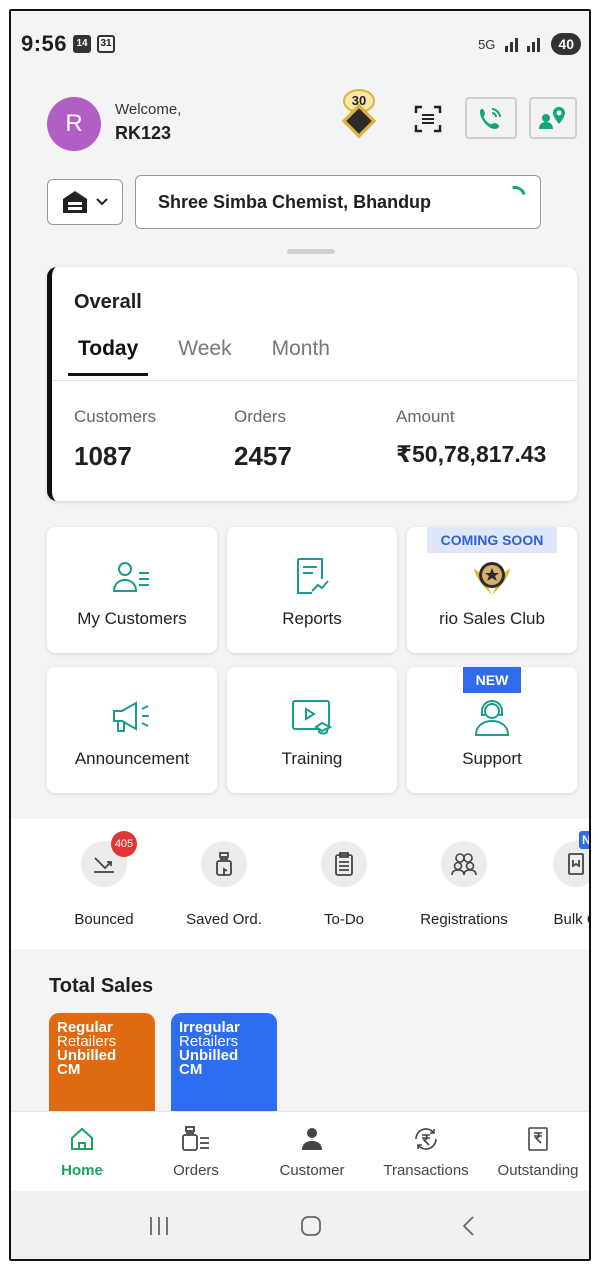  What do you see at coordinates (191, 1069) in the screenshot?
I see `card2-line4: CM` at bounding box center [191, 1069].